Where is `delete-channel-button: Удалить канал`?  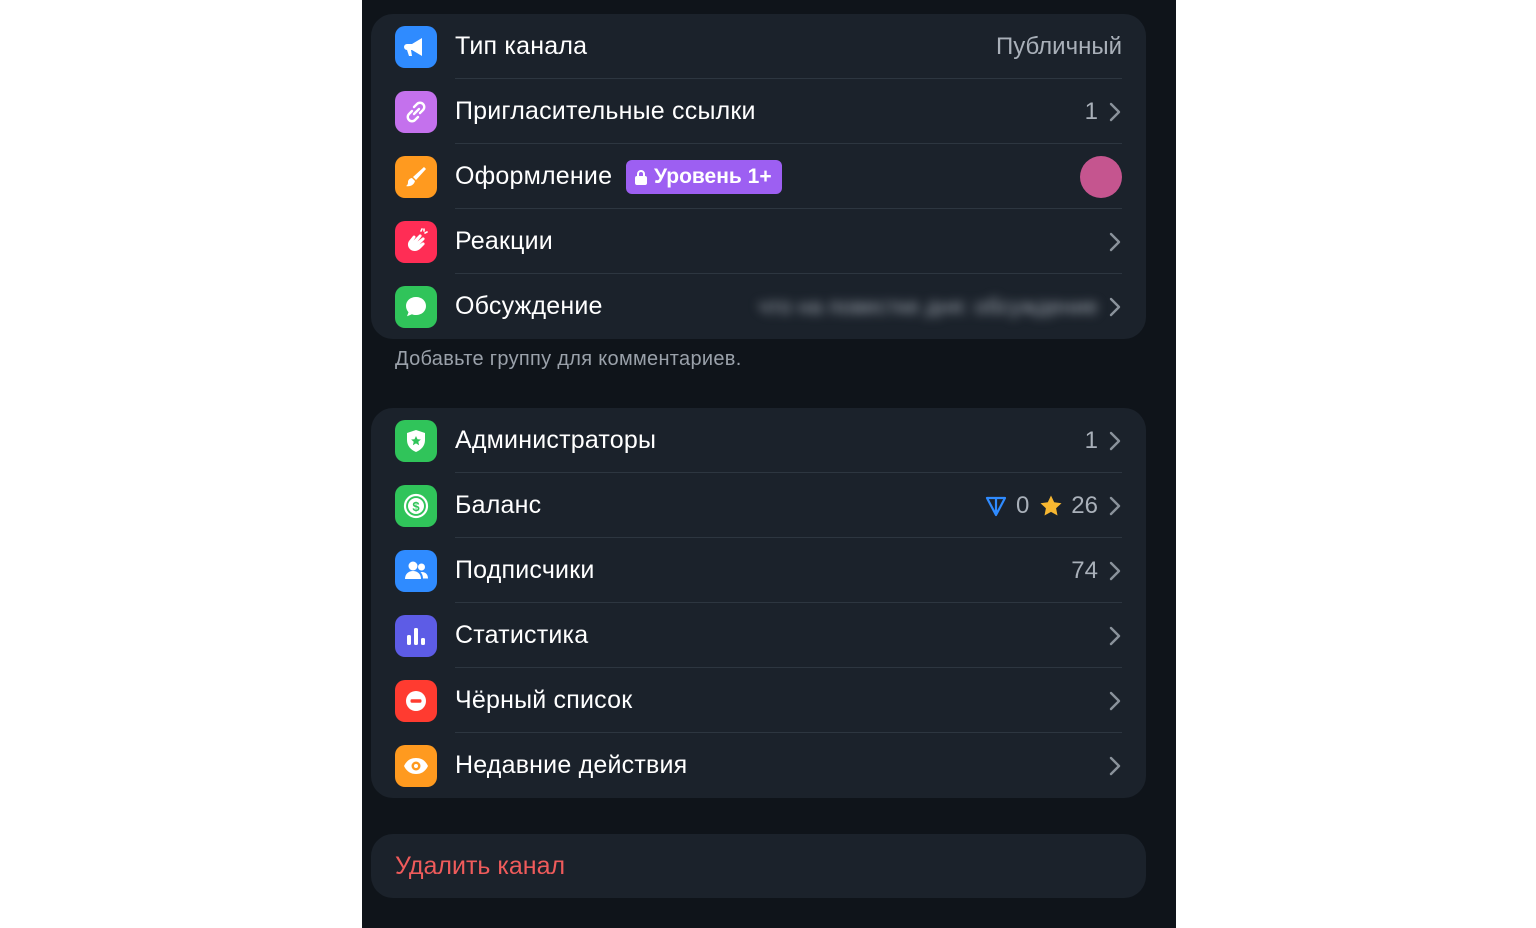 delete-channel-button: Удалить канал is located at coordinates (758, 866).